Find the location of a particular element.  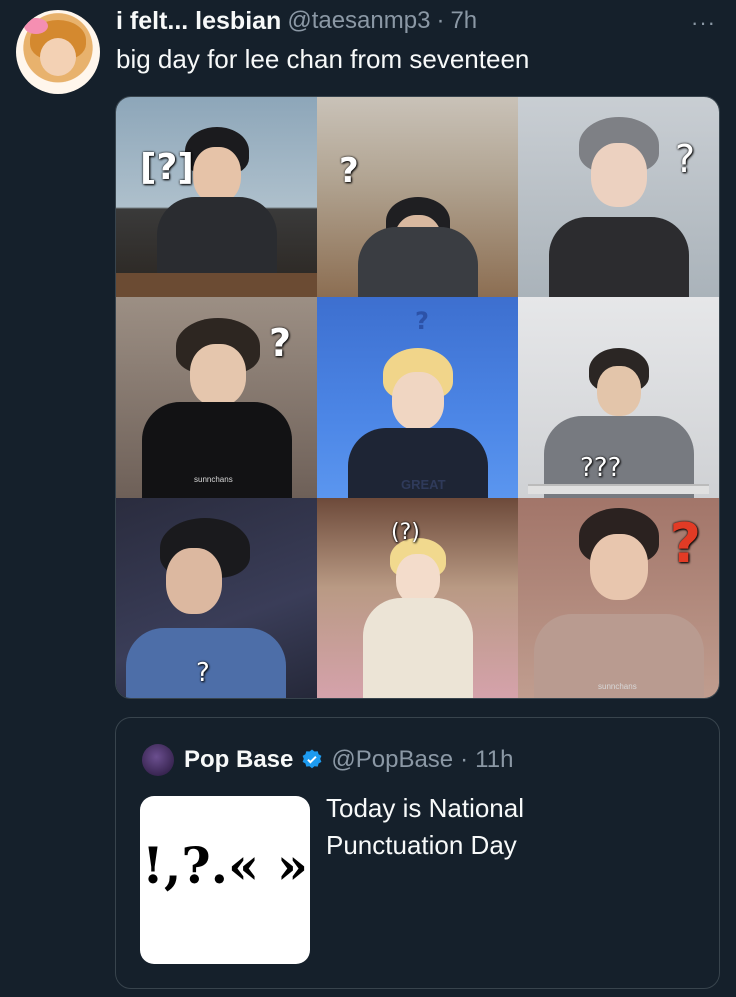

media-photo-6: ??? is located at coordinates (618, 397).